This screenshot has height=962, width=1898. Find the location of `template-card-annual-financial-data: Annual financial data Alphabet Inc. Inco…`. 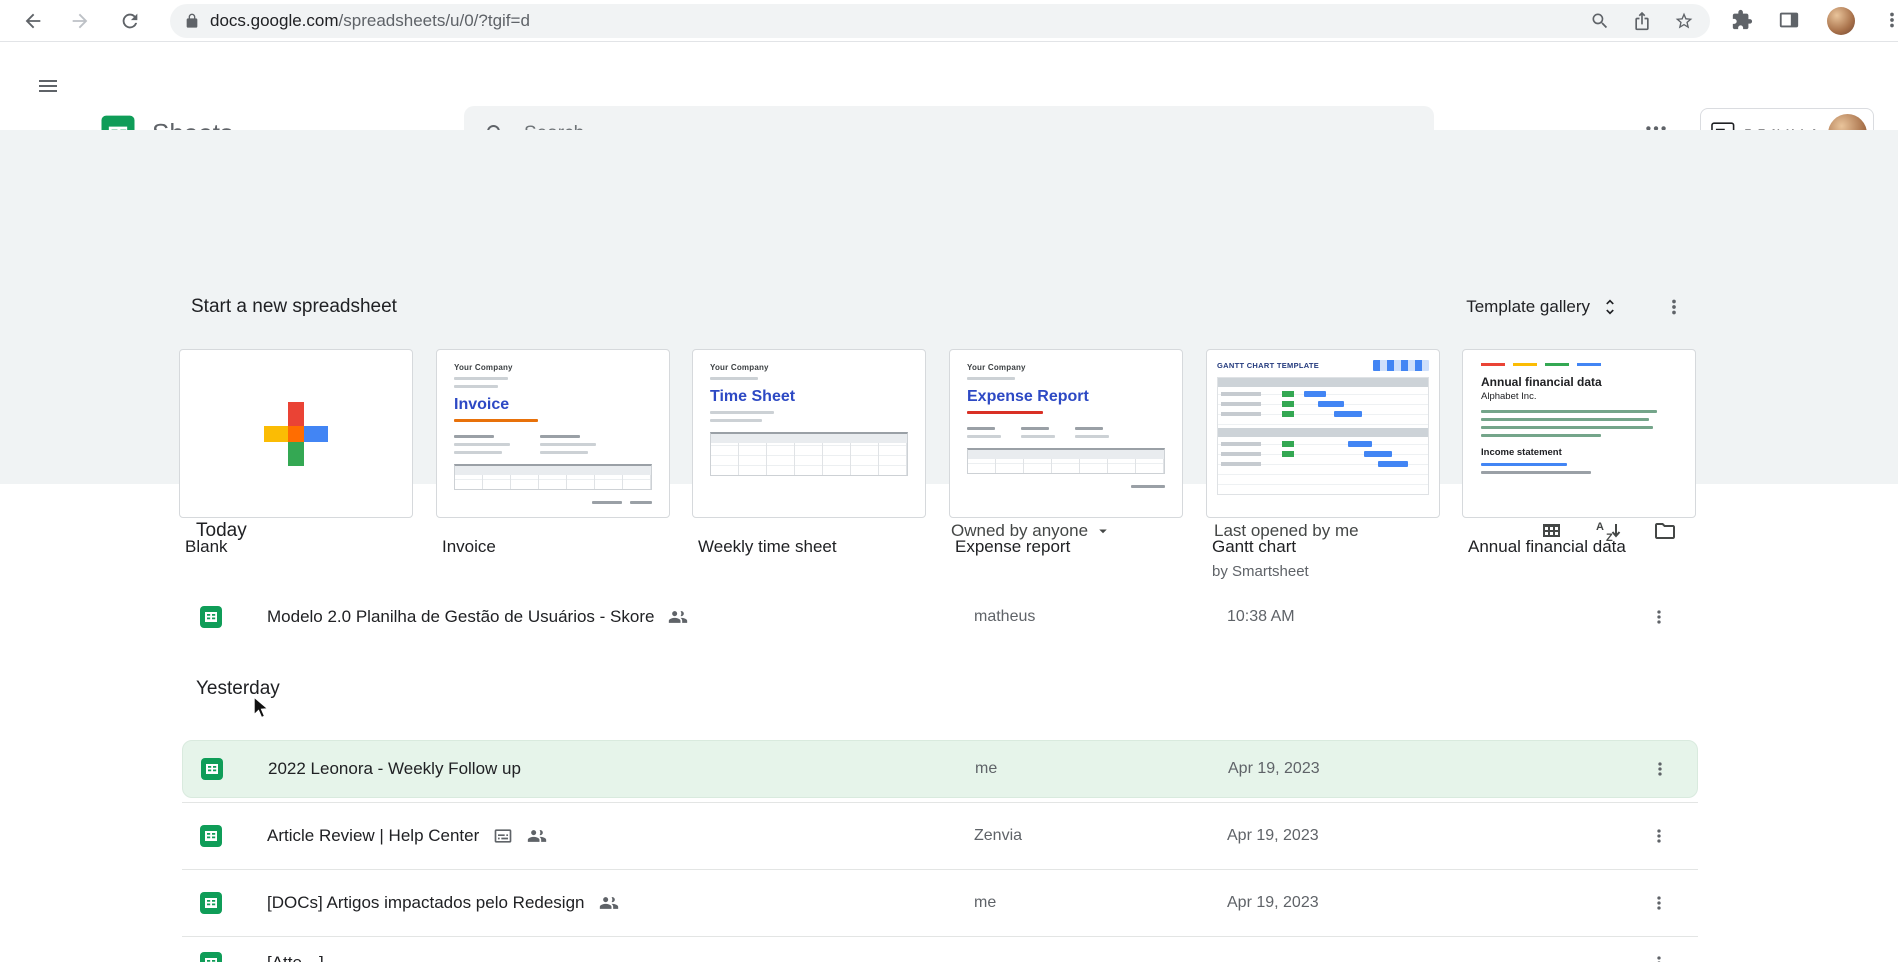

template-card-annual-financial-data: Annual financial data Alphabet Inc. Inco… is located at coordinates (1579, 433).